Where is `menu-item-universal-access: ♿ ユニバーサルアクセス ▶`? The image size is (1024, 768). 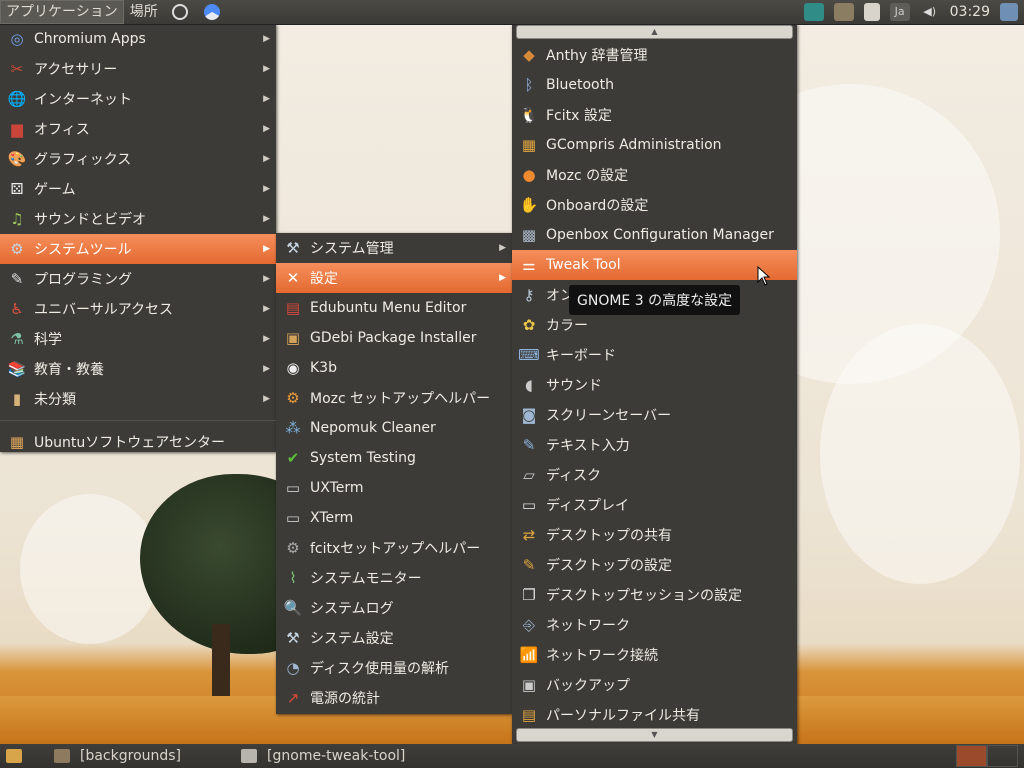 menu-item-universal-access: ♿ ユニバーサルアクセス ▶ is located at coordinates (138, 309).